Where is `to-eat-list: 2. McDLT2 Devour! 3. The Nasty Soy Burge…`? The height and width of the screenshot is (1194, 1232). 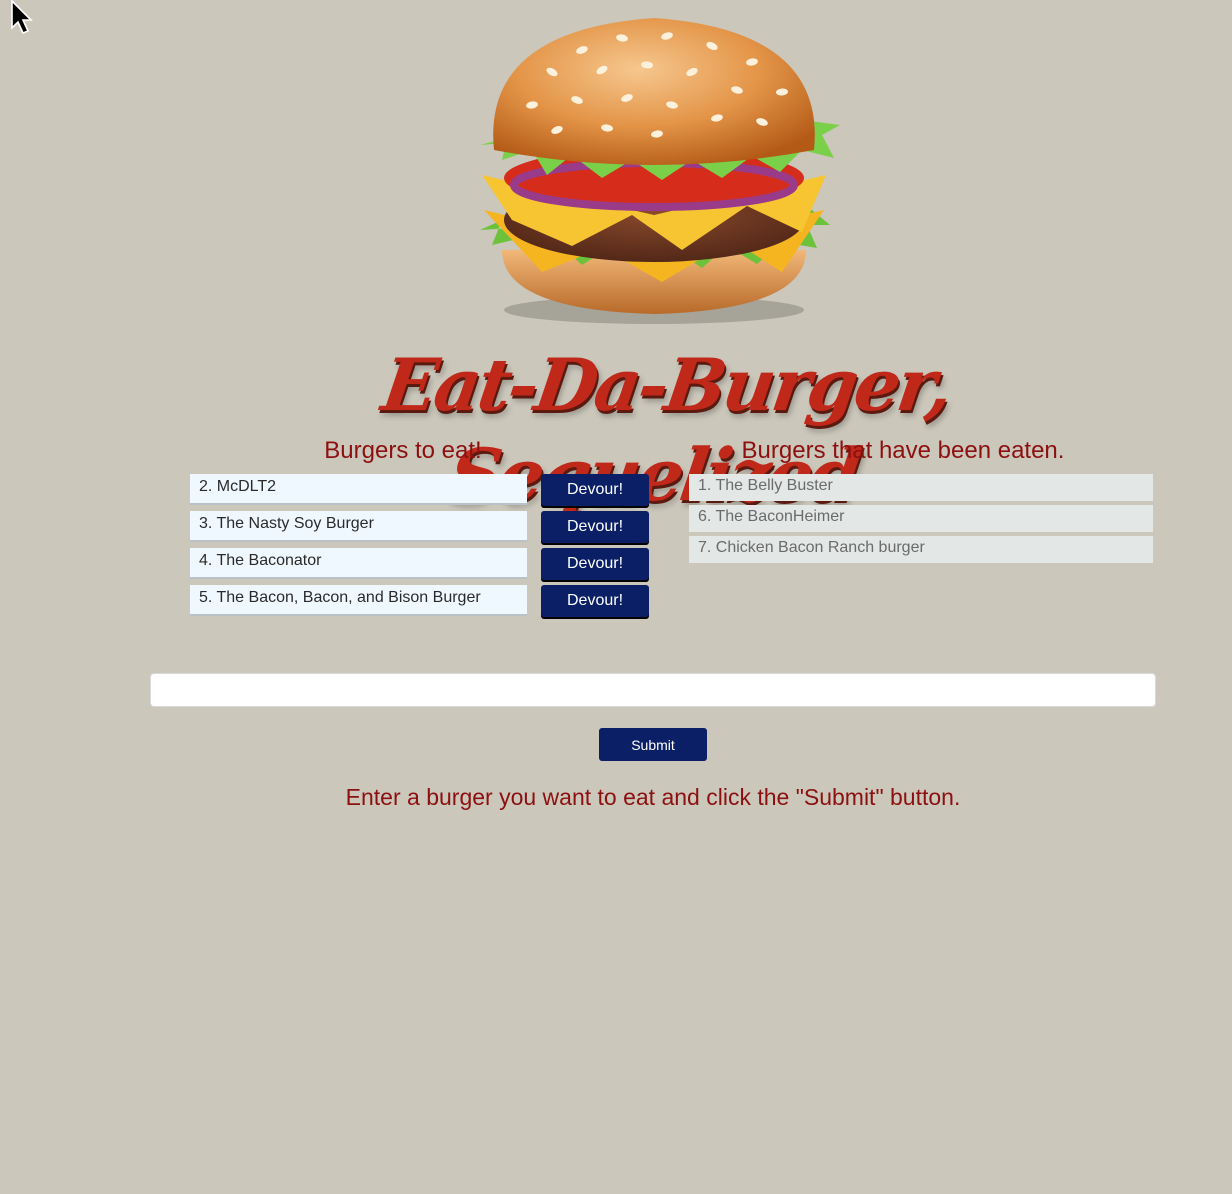 to-eat-list: 2. McDLT2 Devour! 3. The Nasty Soy Burge… is located at coordinates (420, 548).